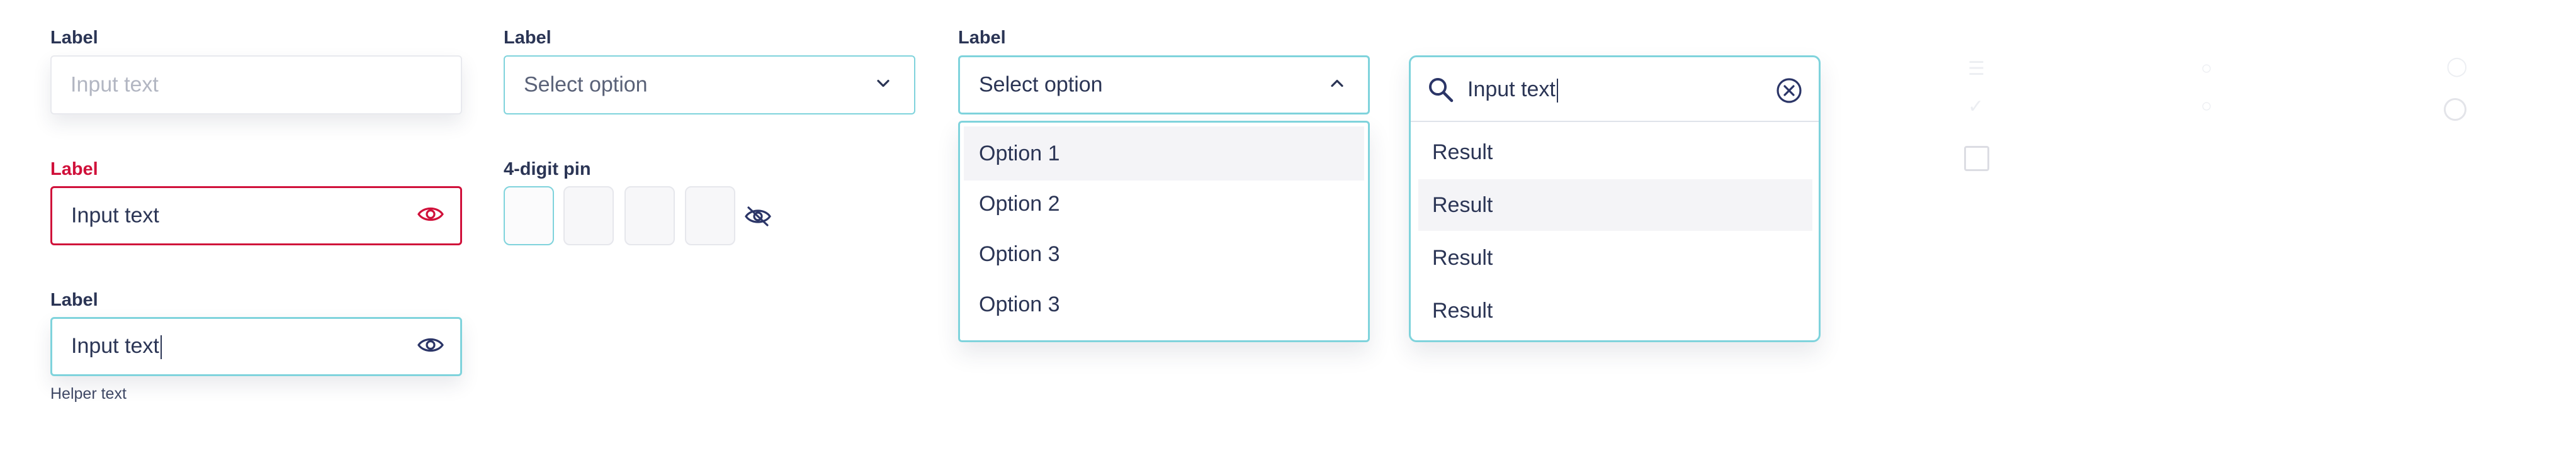 The image size is (2576, 473). I want to click on checkbox, so click(1976, 159).